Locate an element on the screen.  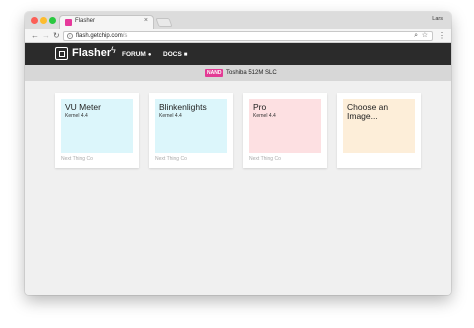
nav-docs-link: DOCS ■ is located at coordinates (175, 54).